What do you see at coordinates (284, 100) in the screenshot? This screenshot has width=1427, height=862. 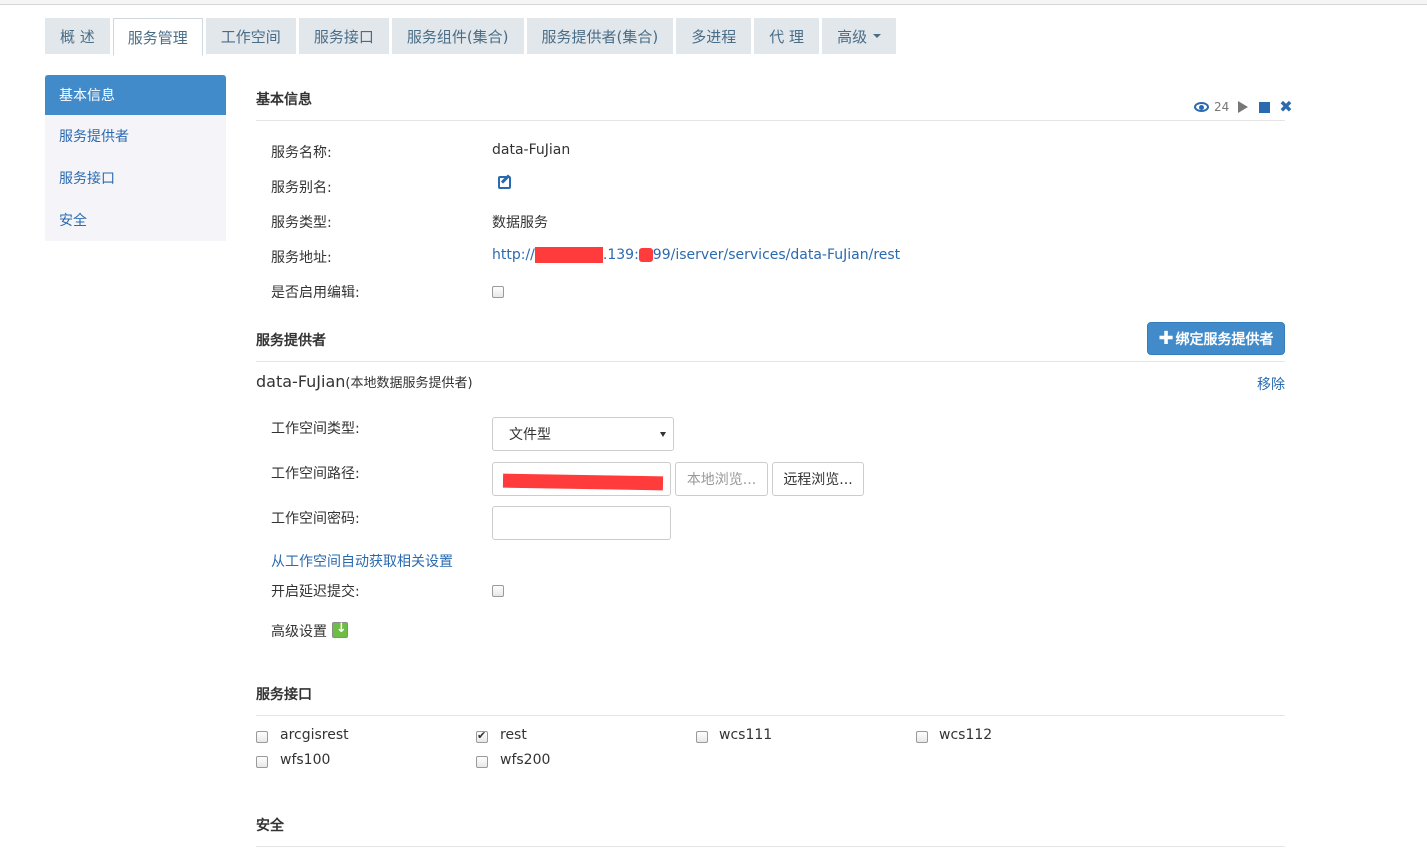 I see `basic-info-title: 基本信息` at bounding box center [284, 100].